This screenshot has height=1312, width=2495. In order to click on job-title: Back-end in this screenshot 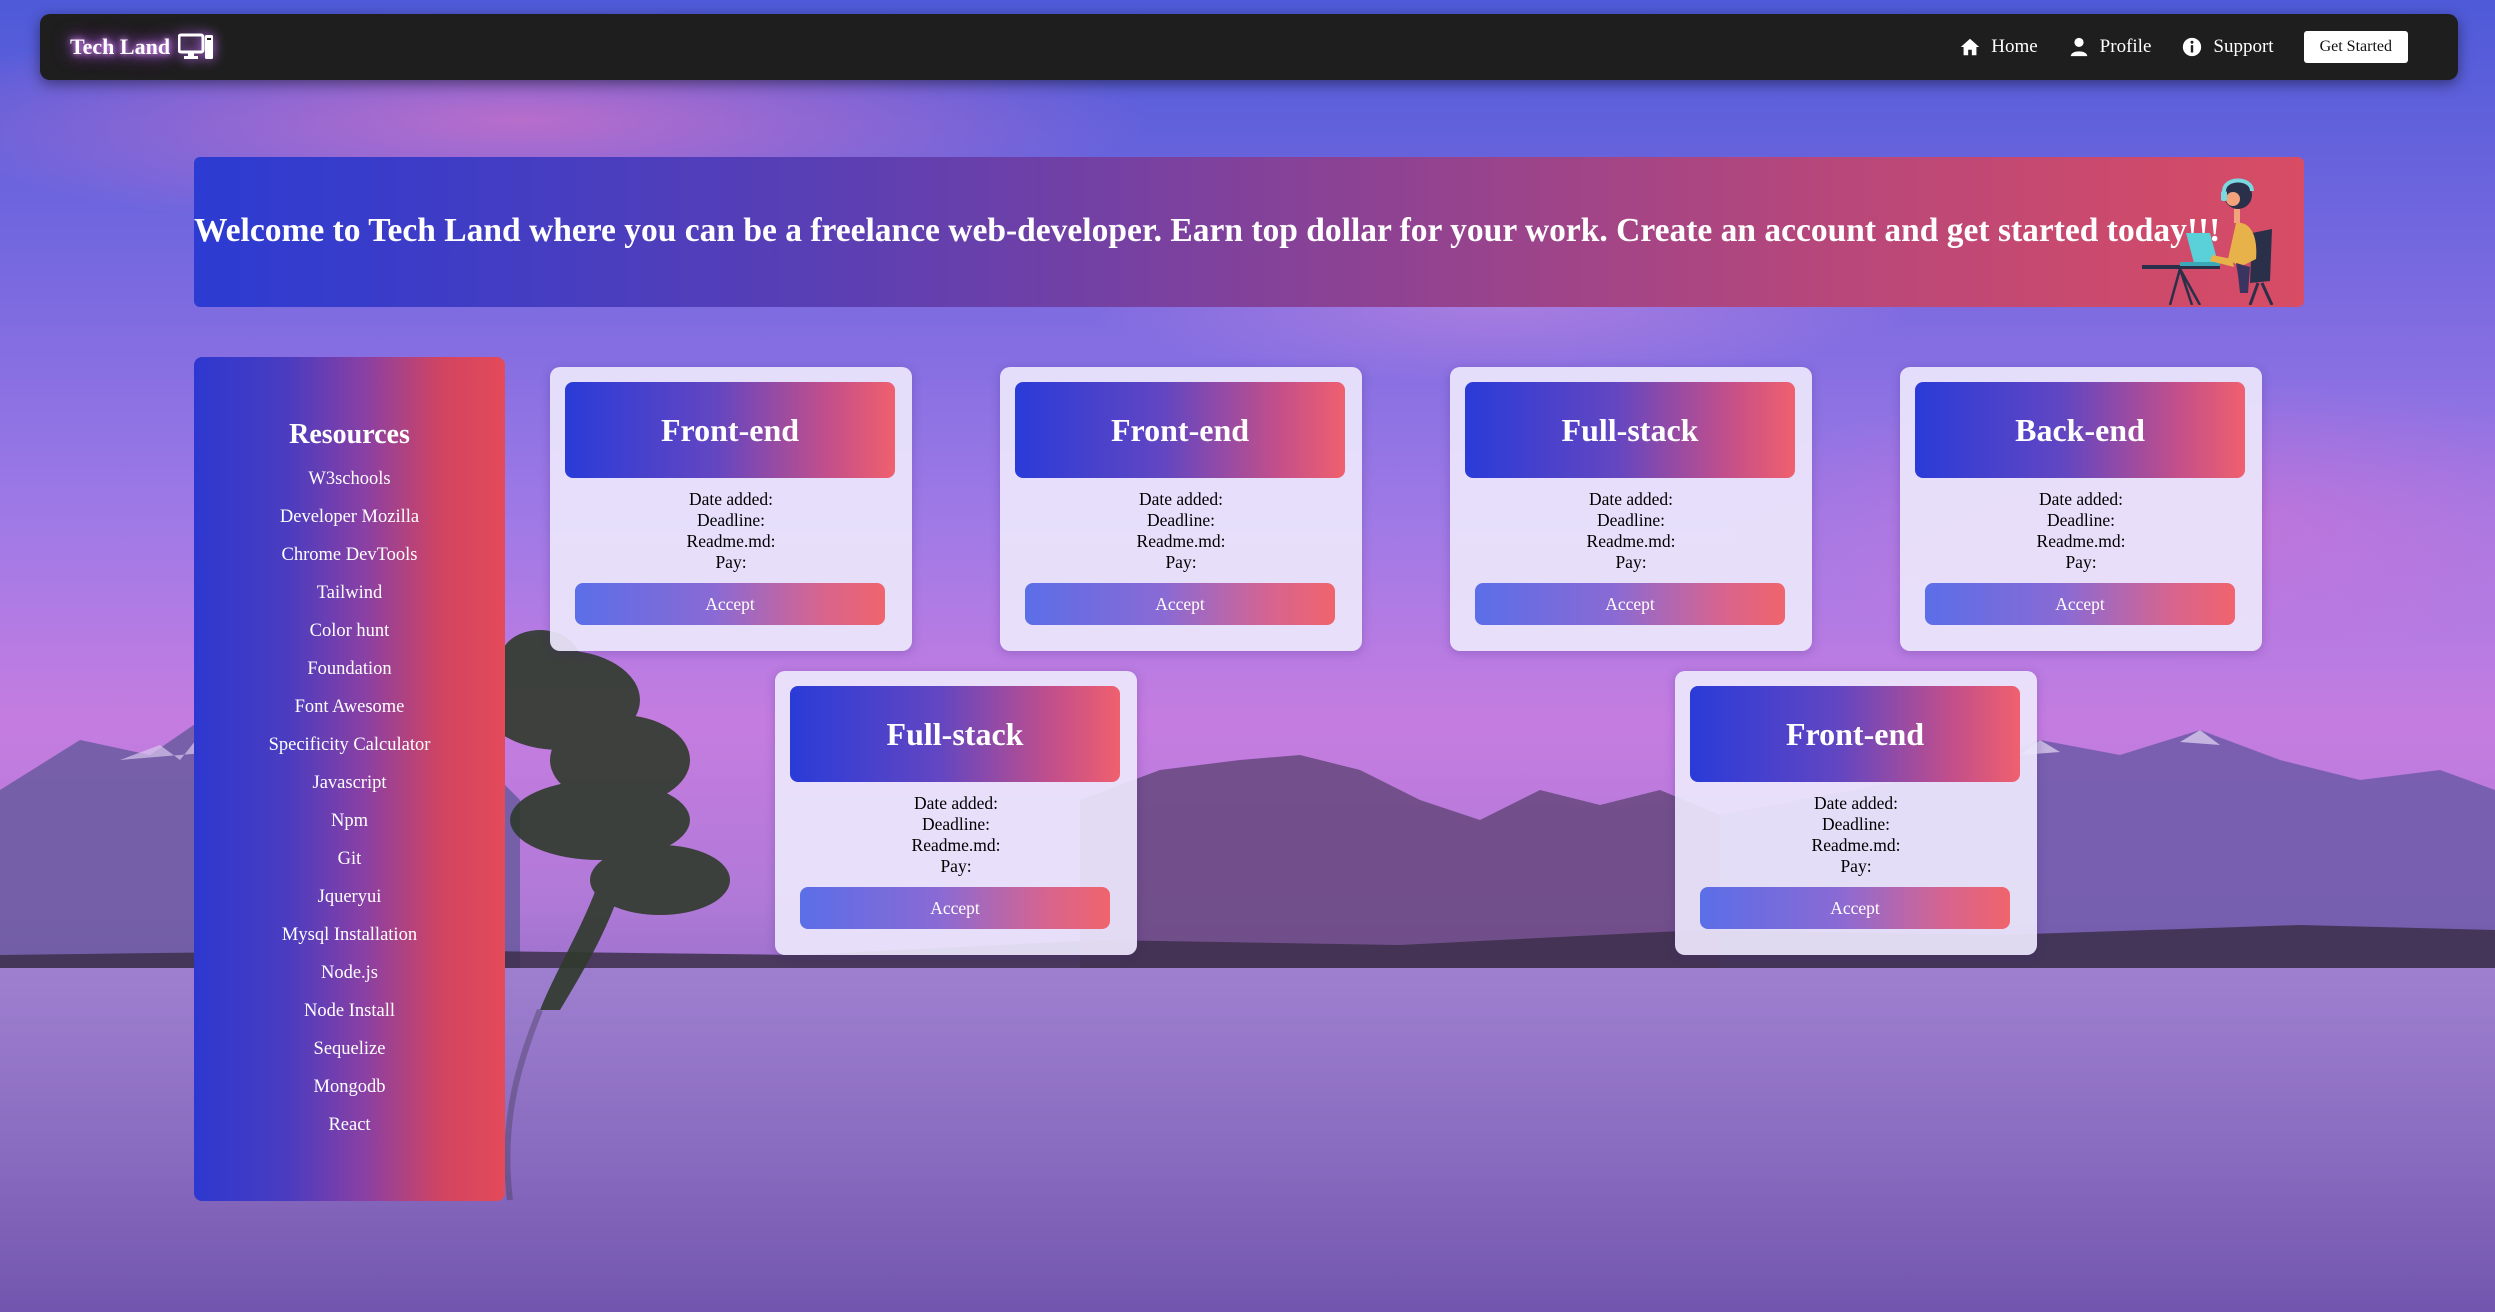, I will do `click(2080, 429)`.